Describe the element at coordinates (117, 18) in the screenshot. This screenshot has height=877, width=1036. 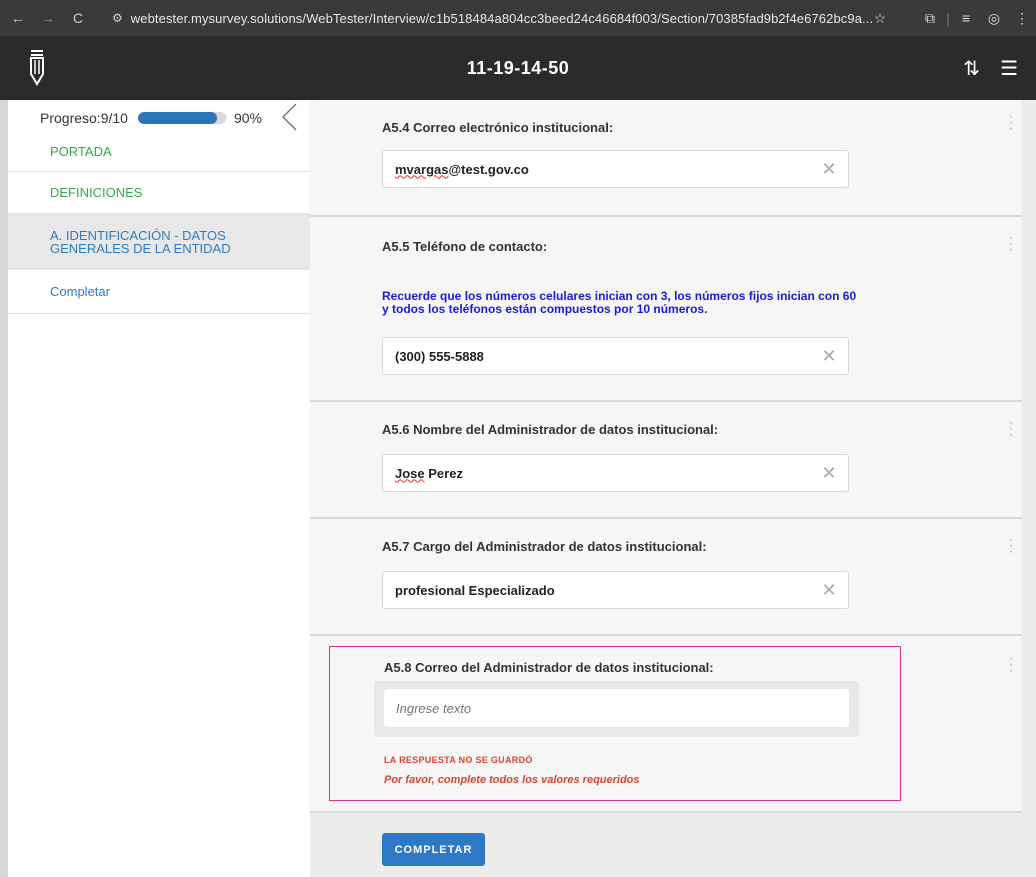
I see `site-settings-icon: ⚙` at that location.